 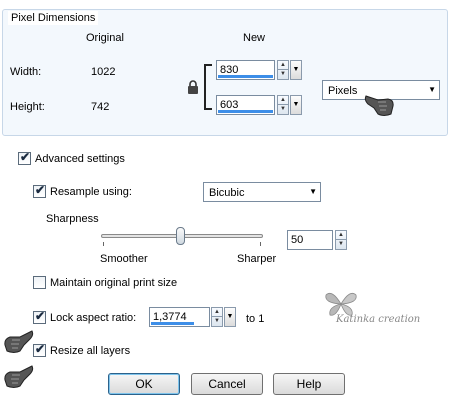 What do you see at coordinates (105, 38) in the screenshot?
I see `original-column-header: Original` at bounding box center [105, 38].